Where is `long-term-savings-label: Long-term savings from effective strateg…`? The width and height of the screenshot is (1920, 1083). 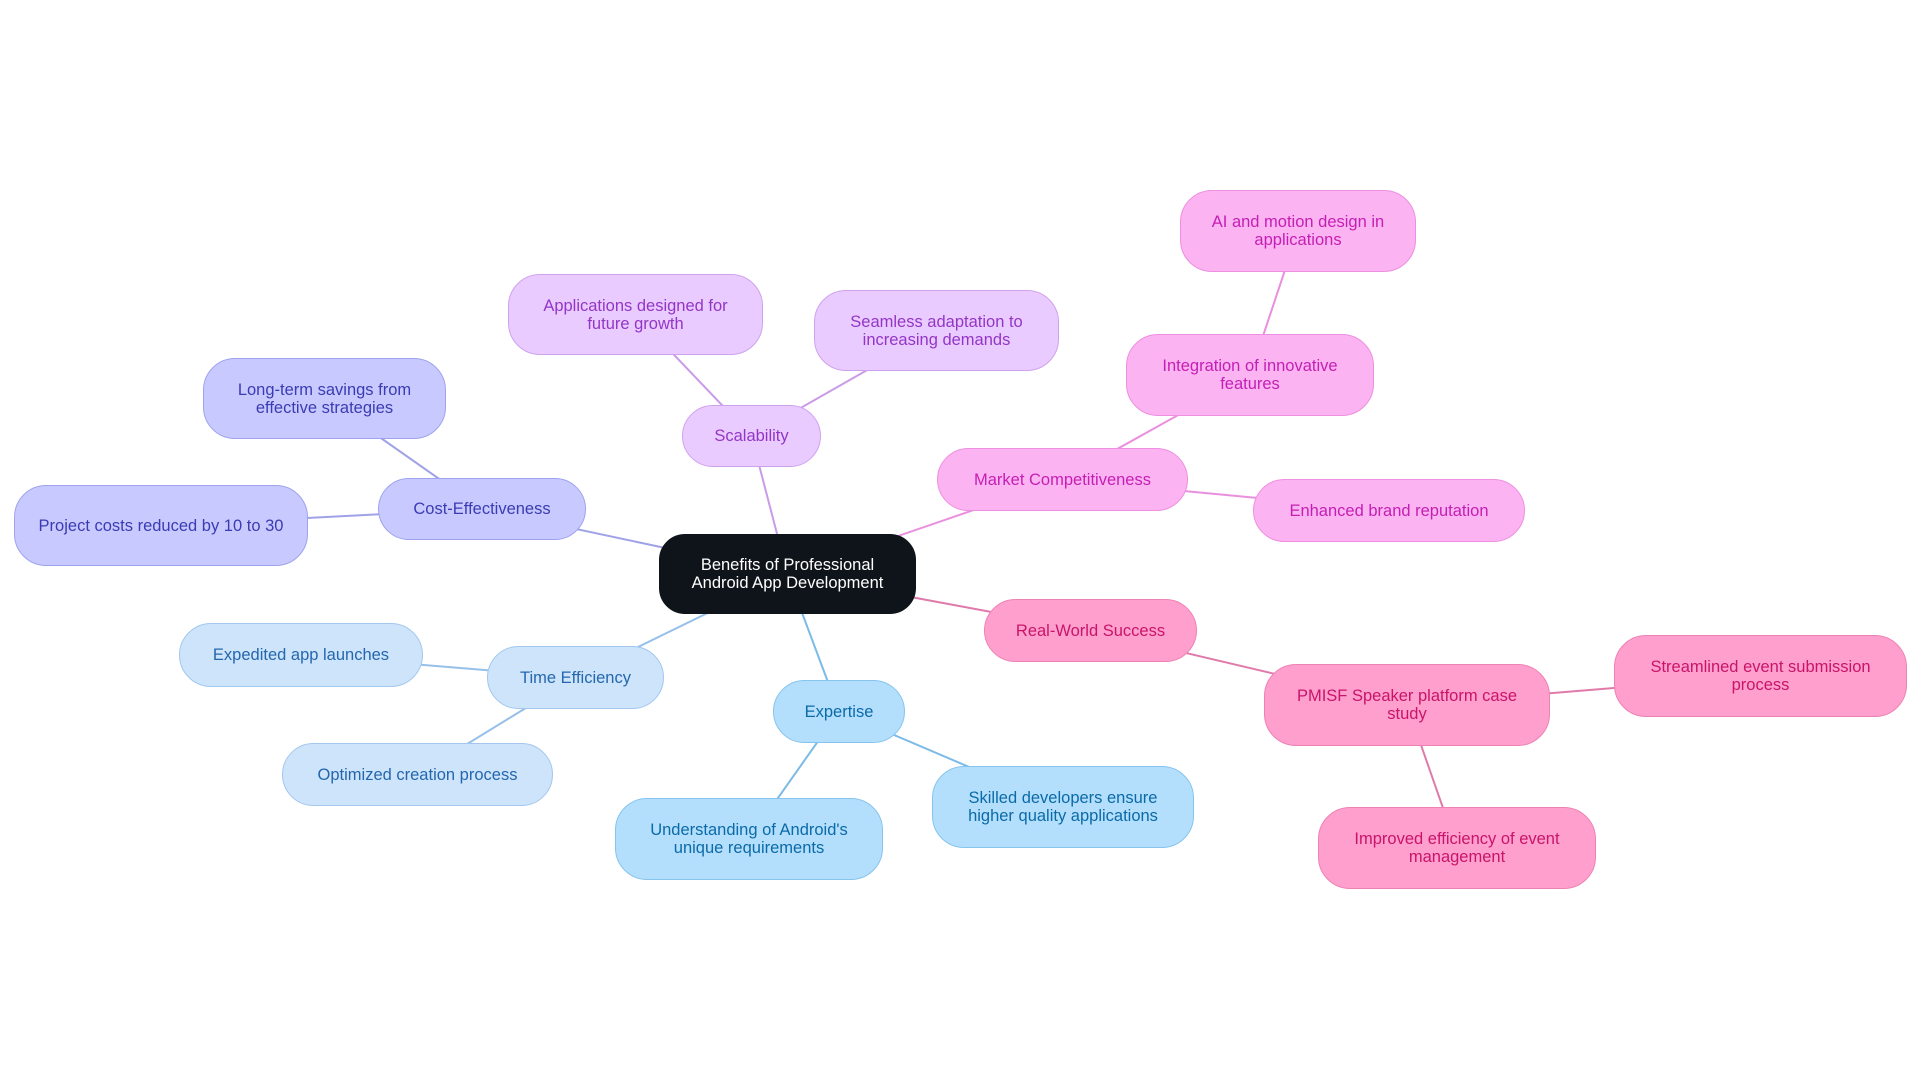 long-term-savings-label: Long-term savings from effective strateg… is located at coordinates (324, 398).